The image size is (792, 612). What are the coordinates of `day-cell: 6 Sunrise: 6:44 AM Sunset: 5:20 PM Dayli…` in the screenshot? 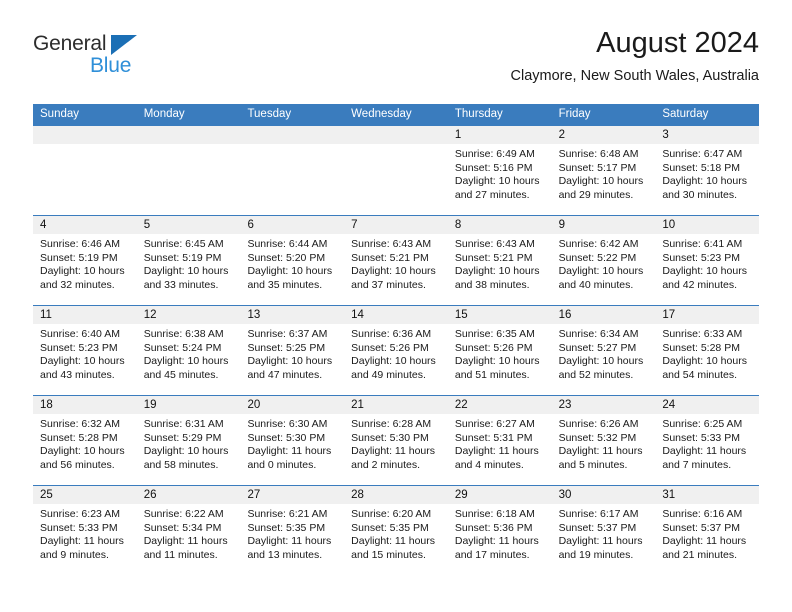 It's located at (292, 260).